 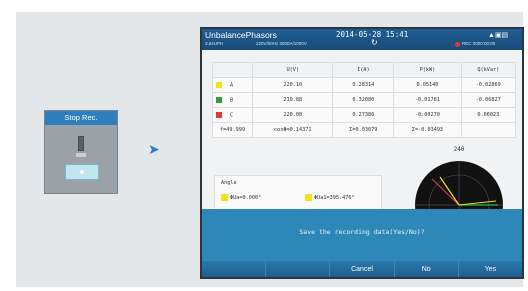 What do you see at coordinates (427, 100) in the screenshot?
I see `active-power-cell: -0.01781` at bounding box center [427, 100].